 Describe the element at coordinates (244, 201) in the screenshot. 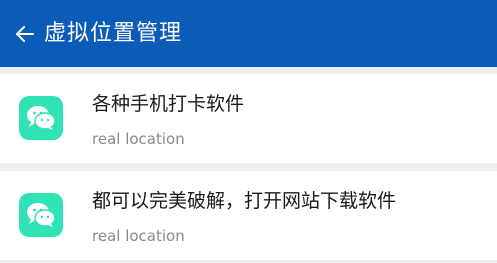

I see `item-title: 都可以完美破解，打开网站下载软件` at that location.